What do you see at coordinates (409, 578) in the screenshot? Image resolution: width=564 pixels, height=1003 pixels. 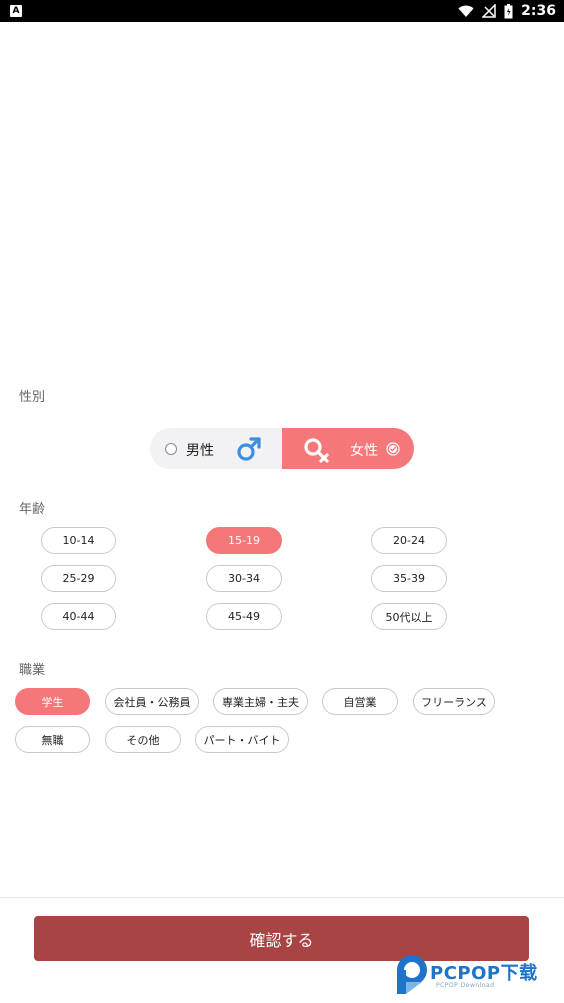 I see `age-option-35-39: 35-39` at bounding box center [409, 578].